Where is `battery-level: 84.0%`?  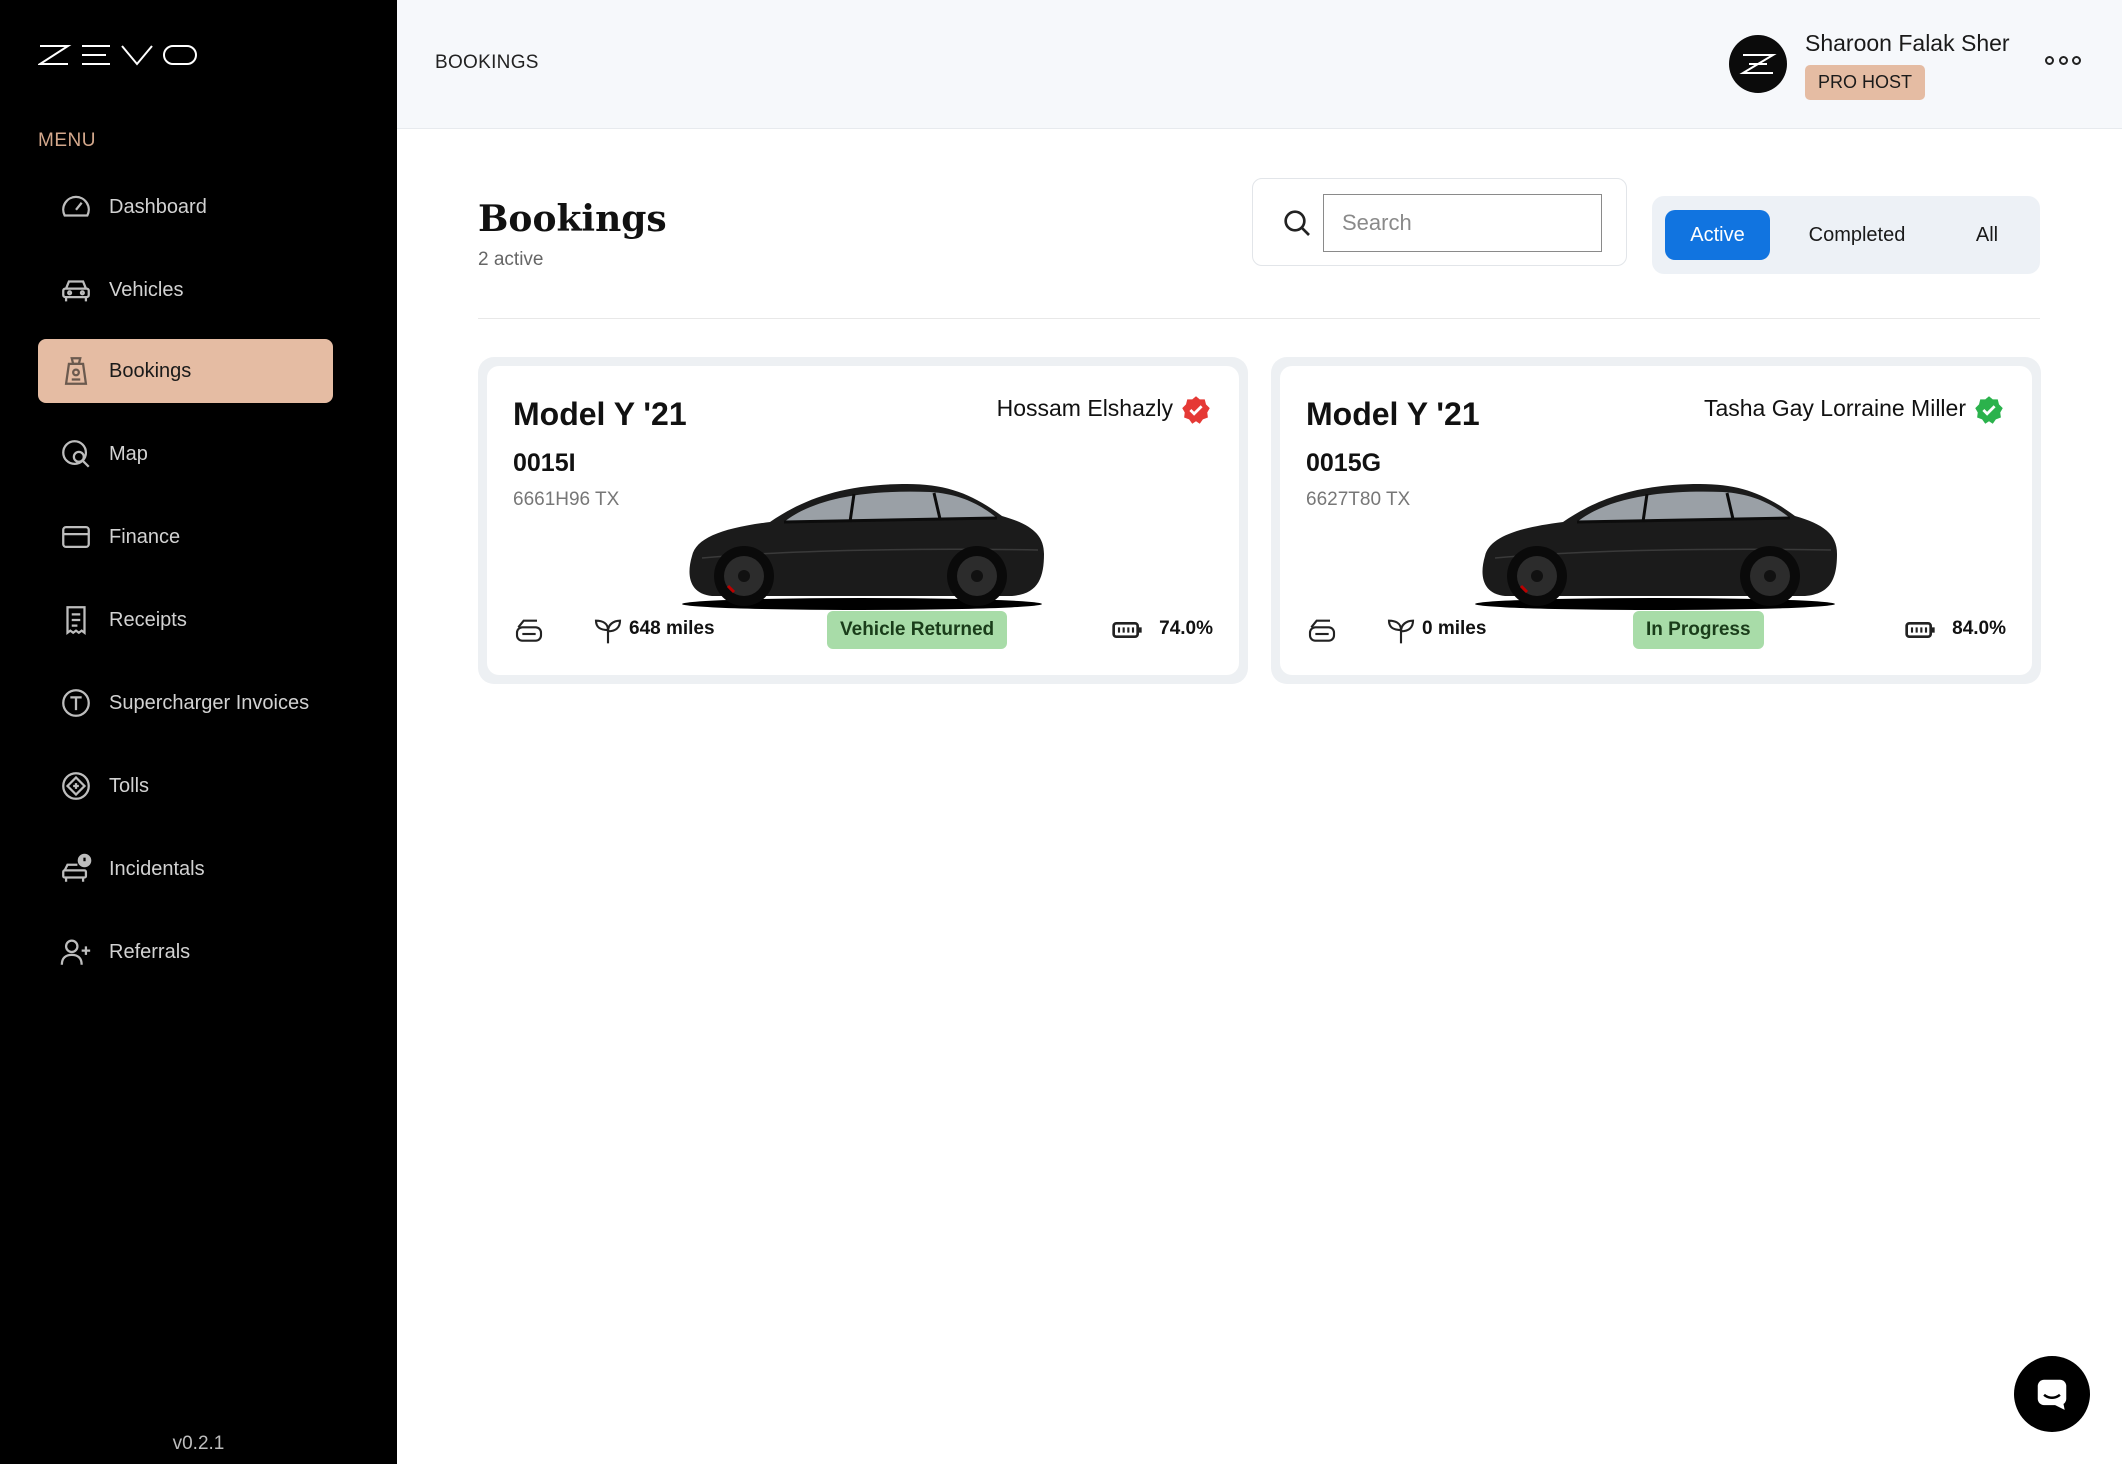 battery-level: 84.0% is located at coordinates (1979, 628).